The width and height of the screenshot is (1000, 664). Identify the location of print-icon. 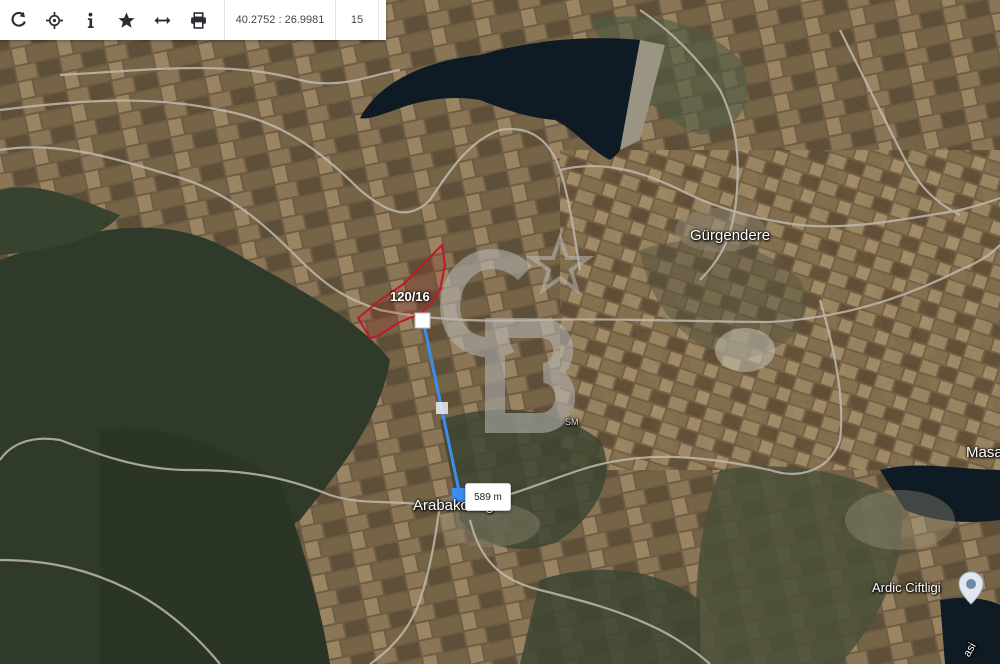
(198, 20).